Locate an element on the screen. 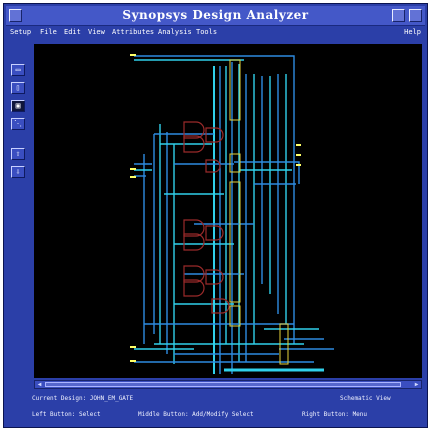  zoom-box-icon: ▣ is located at coordinates (18, 106).